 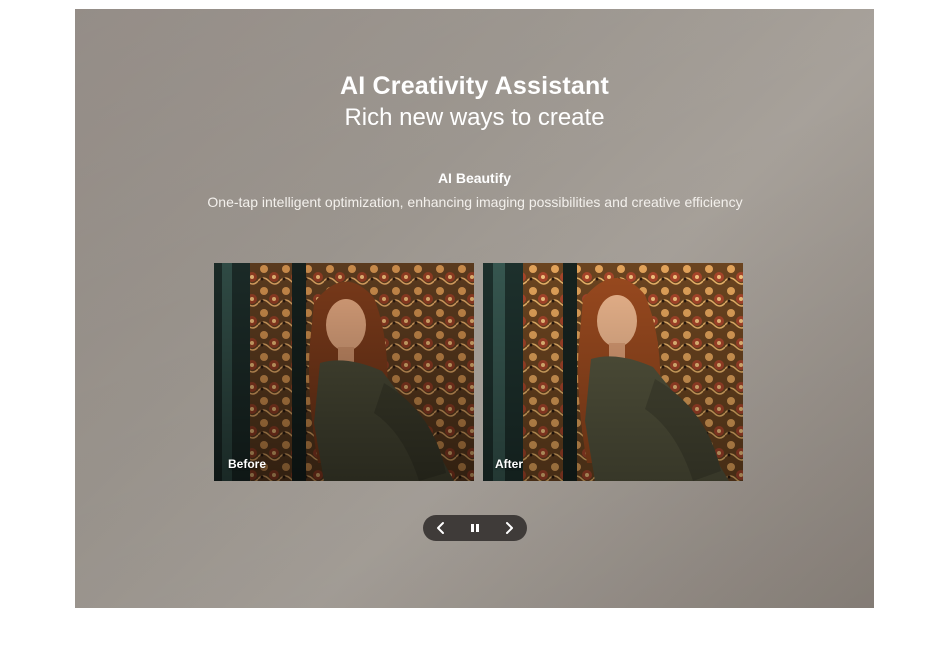 I want to click on before-label: Before, so click(x=247, y=464).